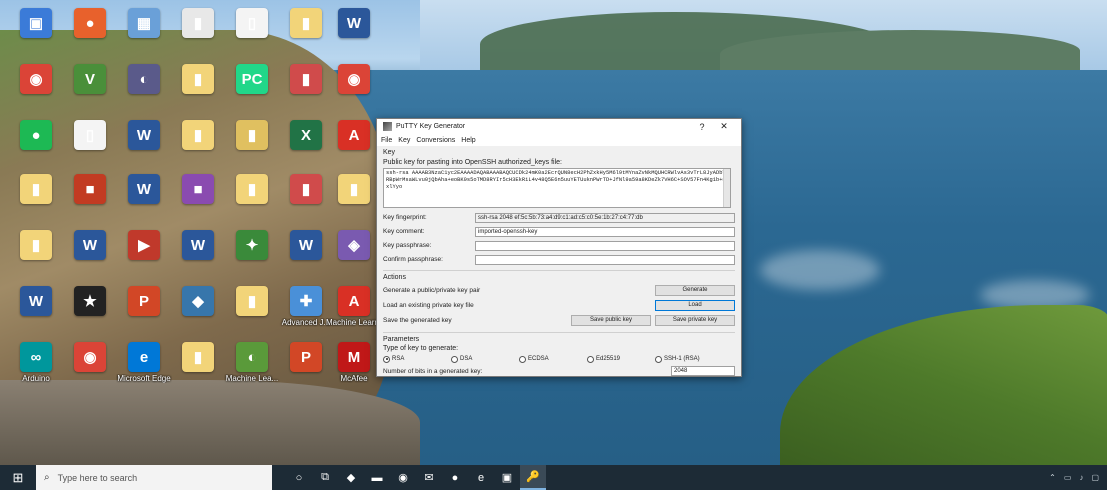 The width and height of the screenshot is (1107, 490). What do you see at coordinates (485, 359) in the screenshot?
I see `key-type-radio: DSA` at bounding box center [485, 359].